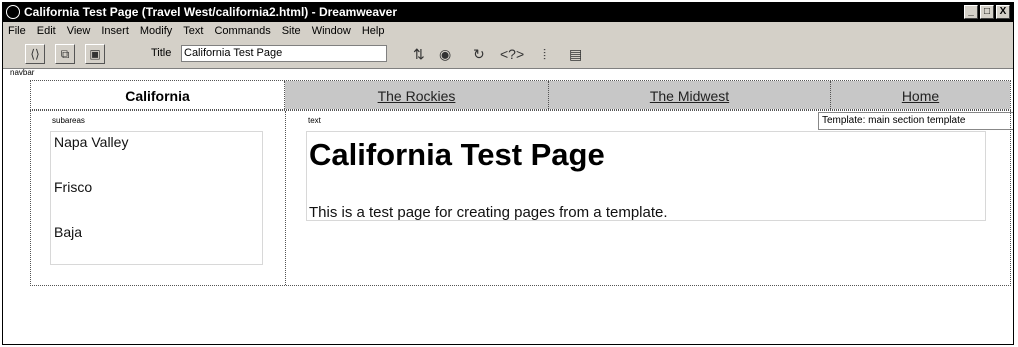 This screenshot has width=1018, height=347. I want to click on column-divider, so click(286, 198).